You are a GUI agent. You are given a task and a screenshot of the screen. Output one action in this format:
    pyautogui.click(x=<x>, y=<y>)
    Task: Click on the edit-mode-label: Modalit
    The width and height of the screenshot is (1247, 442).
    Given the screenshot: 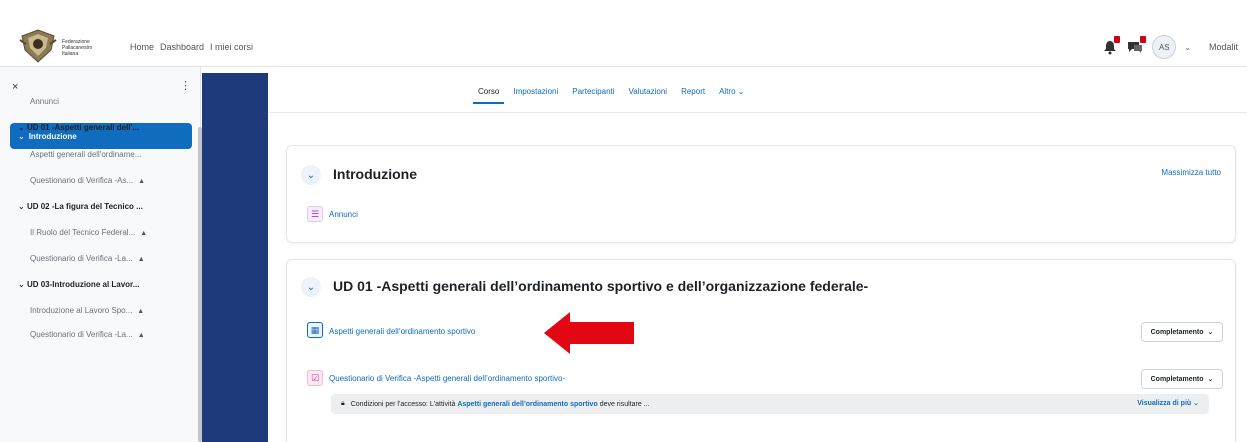 What is the action you would take?
    pyautogui.click(x=1228, y=47)
    